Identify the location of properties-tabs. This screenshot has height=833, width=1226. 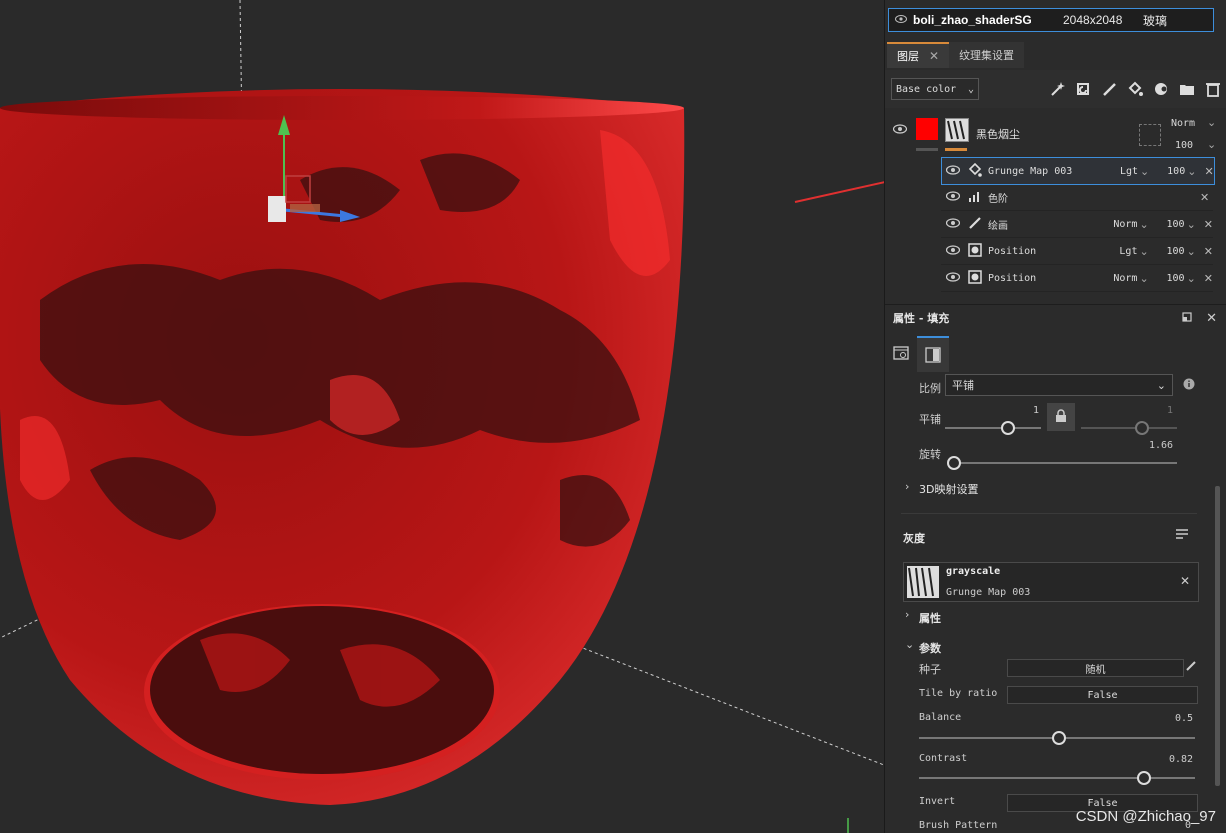
(1055, 354).